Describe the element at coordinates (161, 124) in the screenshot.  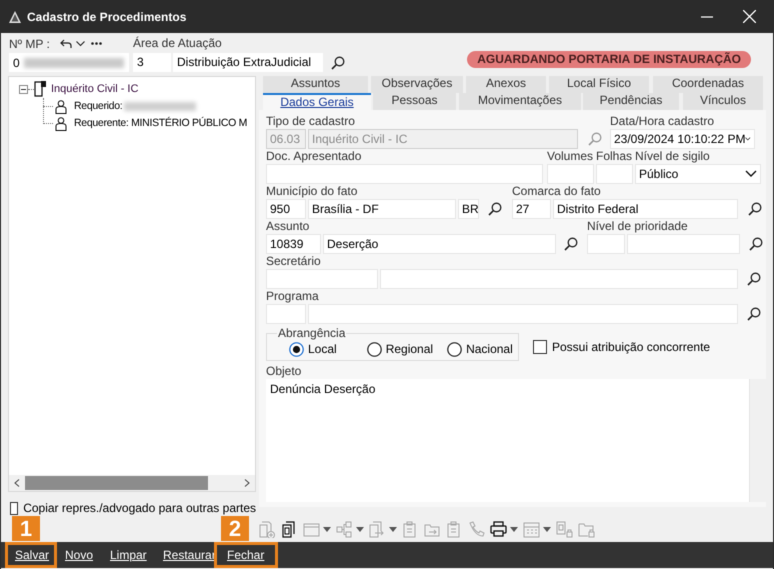
I see `tree-item: Requerente: MINISTÉRIO PÚBLICO M` at that location.